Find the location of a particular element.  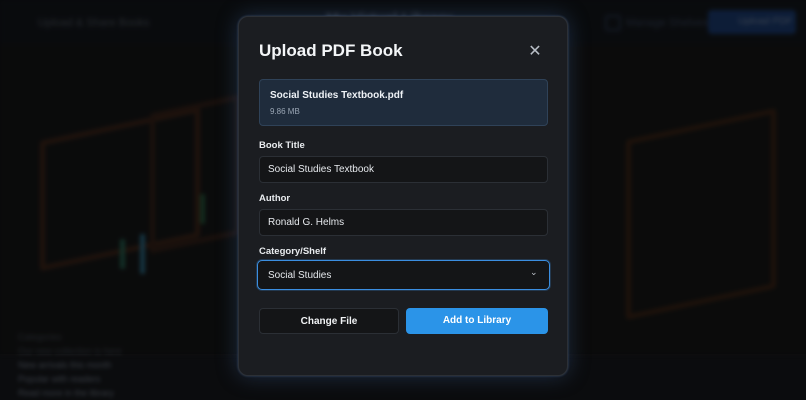

close-icon: ✕ is located at coordinates (535, 52).